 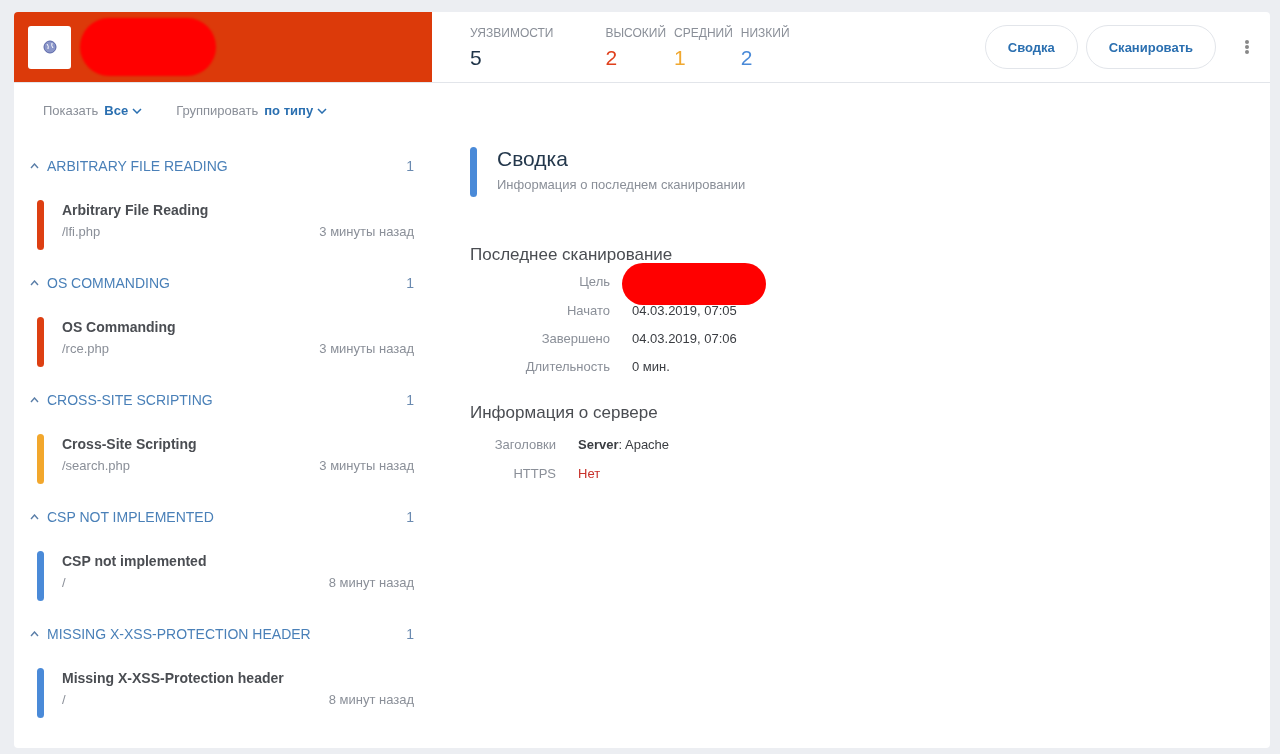 I want to click on field-value: 0 мин., so click(x=651, y=367).